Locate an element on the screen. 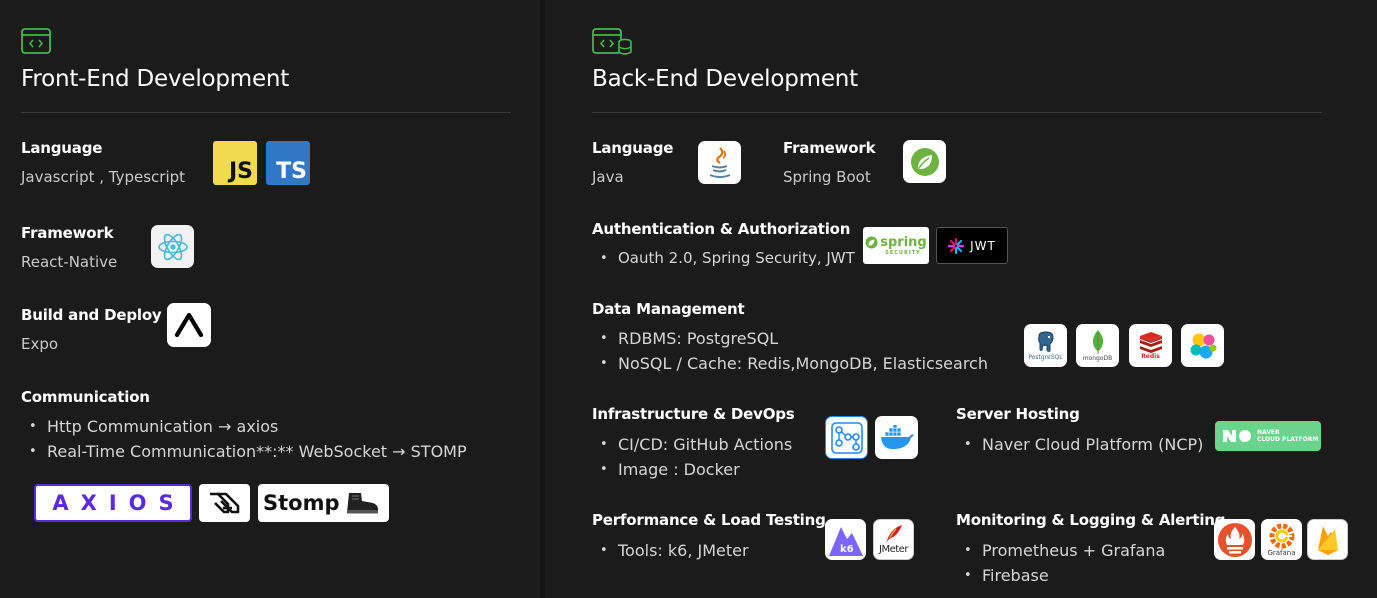 The image size is (1377, 598). mongodb-logo: mongoDB is located at coordinates (1097, 345).